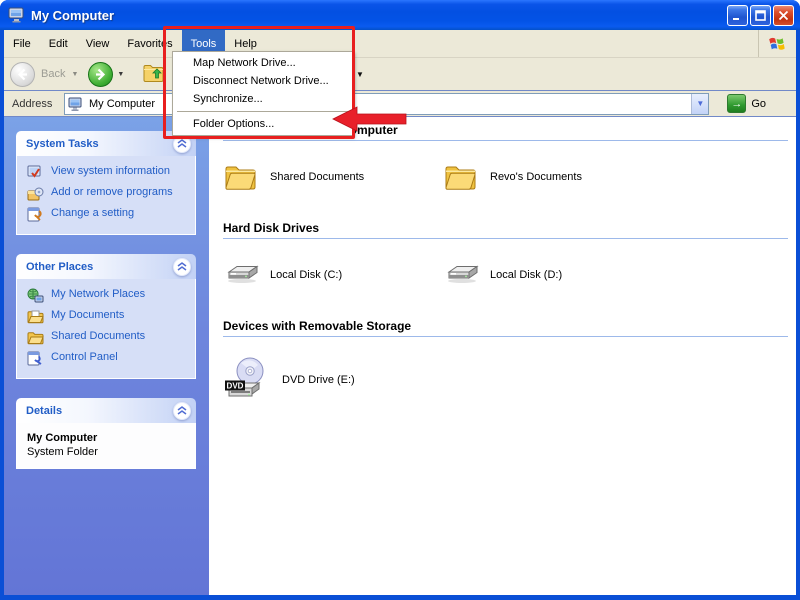 This screenshot has width=800, height=600. I want to click on group-heading: Devices with Removable Storage, so click(505, 326).